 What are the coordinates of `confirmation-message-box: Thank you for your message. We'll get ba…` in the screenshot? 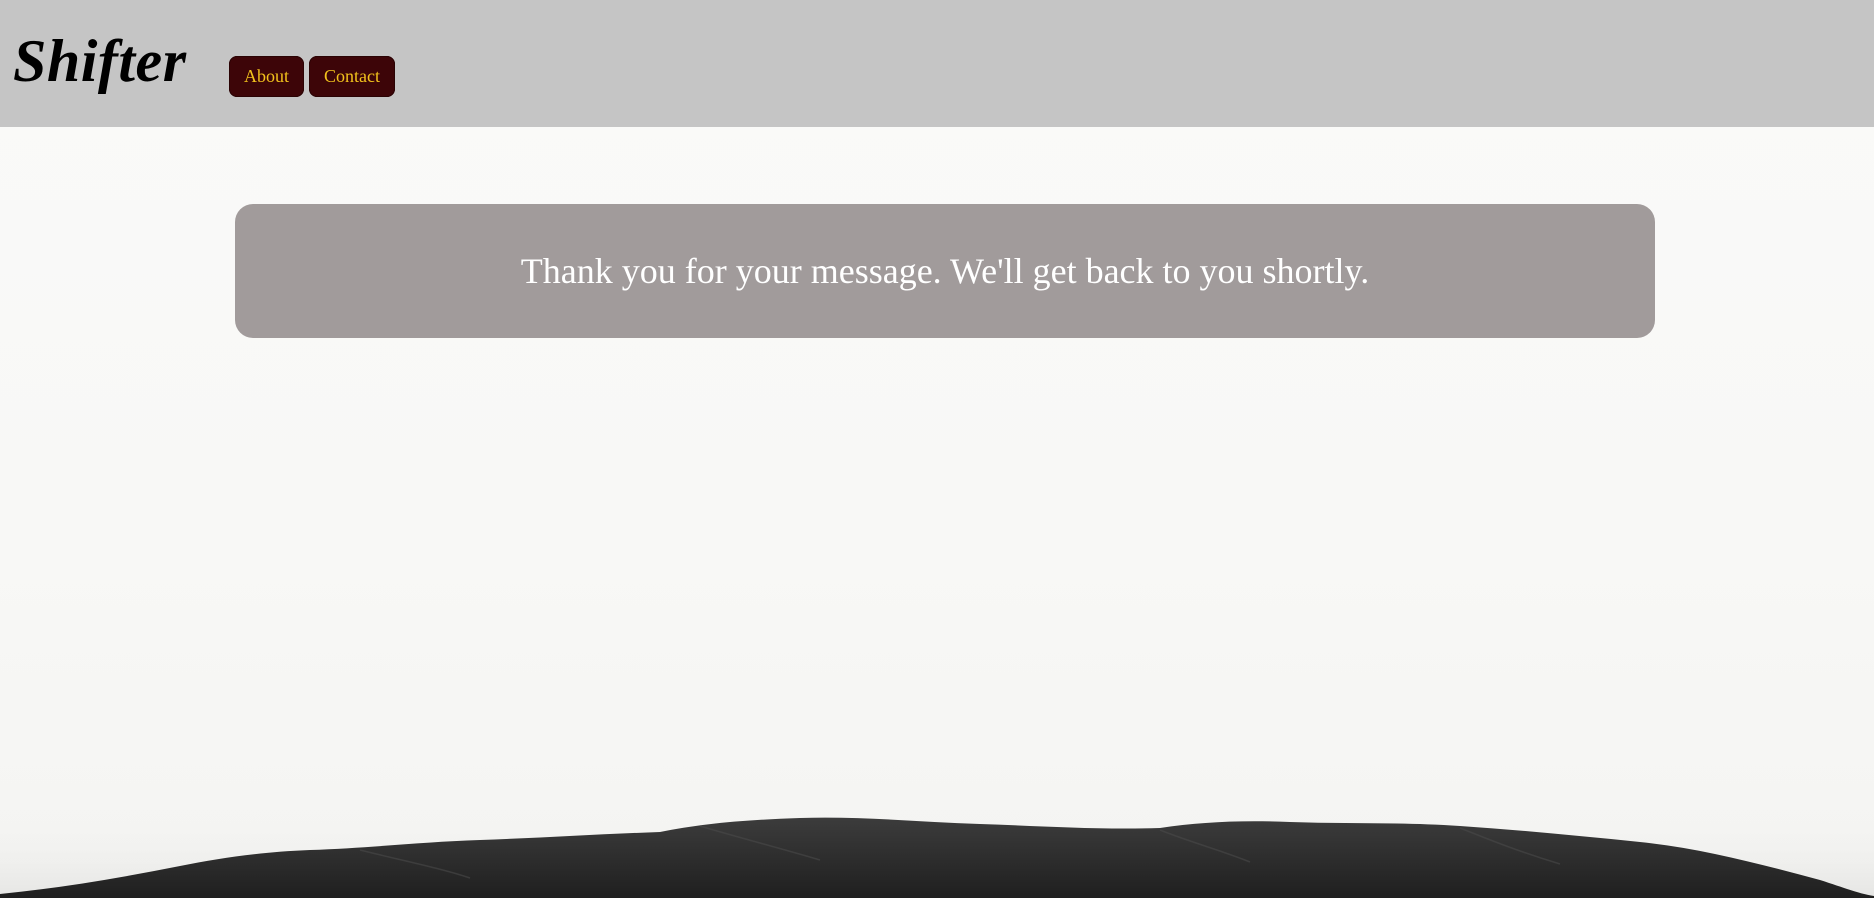 It's located at (945, 271).